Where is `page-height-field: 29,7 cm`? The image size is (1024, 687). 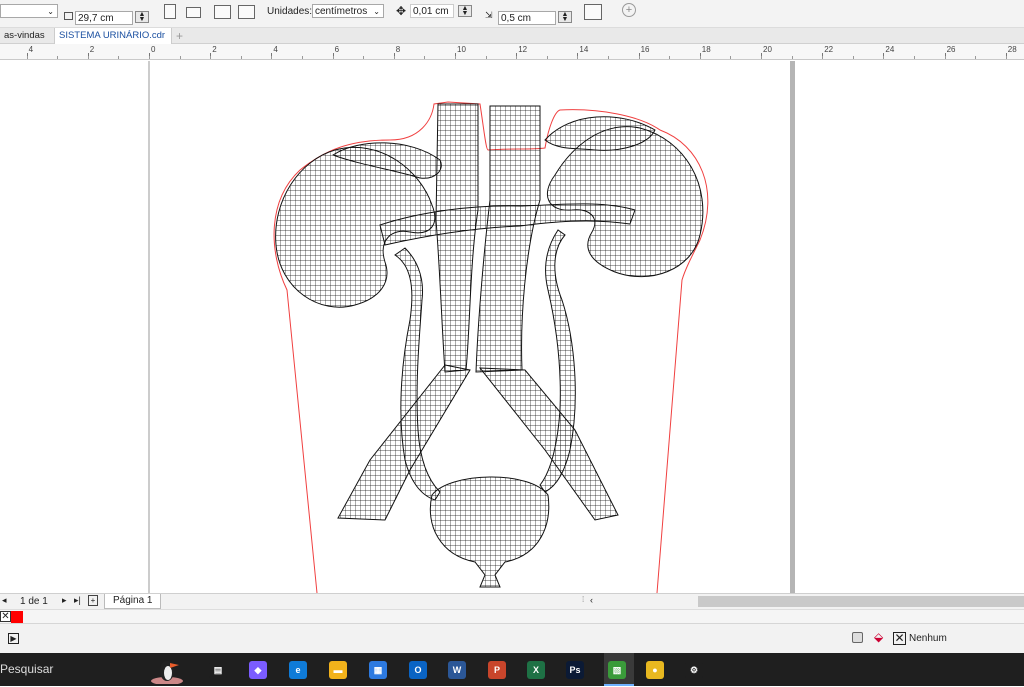 page-height-field: 29,7 cm is located at coordinates (104, 18).